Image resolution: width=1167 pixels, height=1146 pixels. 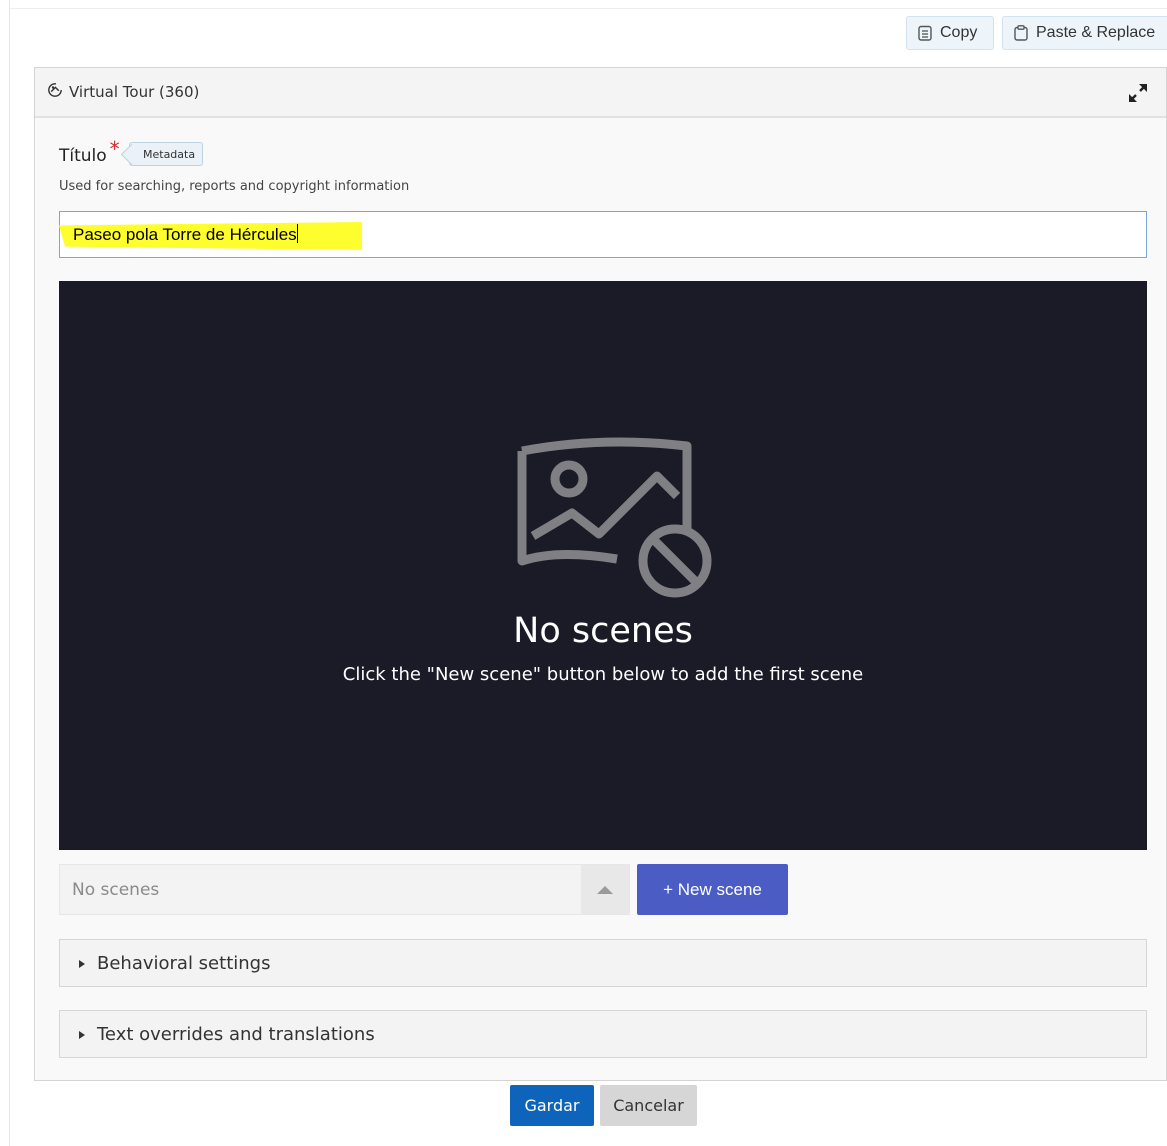 What do you see at coordinates (55, 92) in the screenshot?
I see `panorama-360-icon` at bounding box center [55, 92].